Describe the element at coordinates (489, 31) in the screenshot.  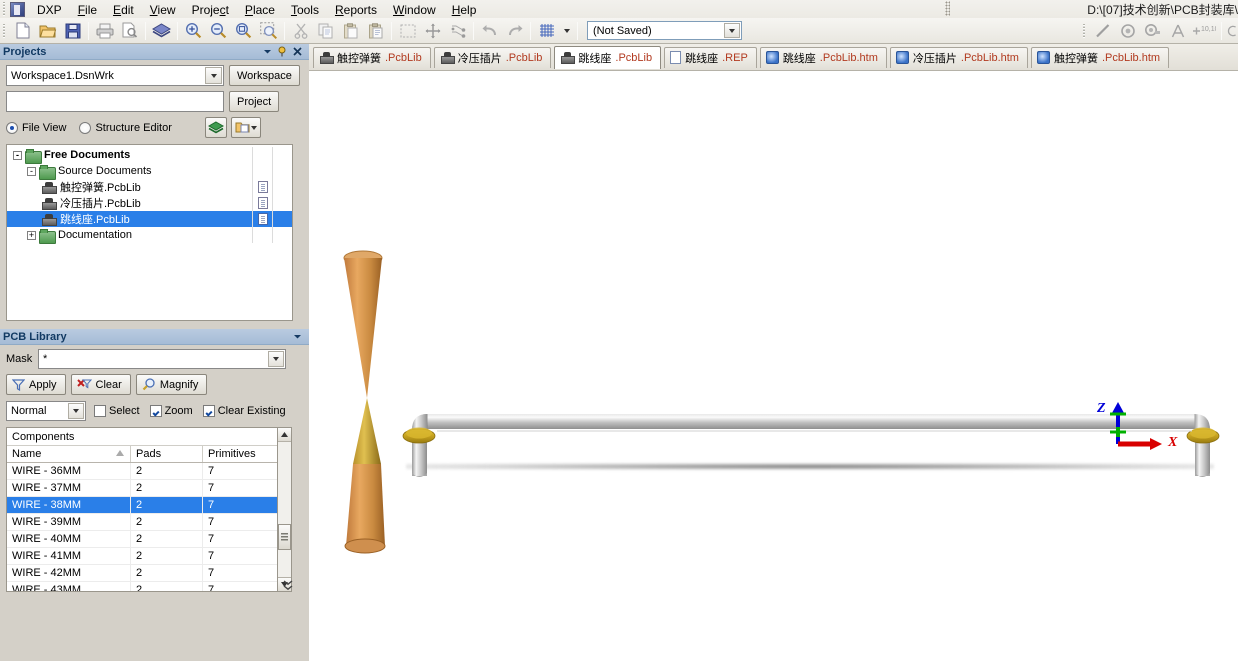
I see `undo-icon` at that location.